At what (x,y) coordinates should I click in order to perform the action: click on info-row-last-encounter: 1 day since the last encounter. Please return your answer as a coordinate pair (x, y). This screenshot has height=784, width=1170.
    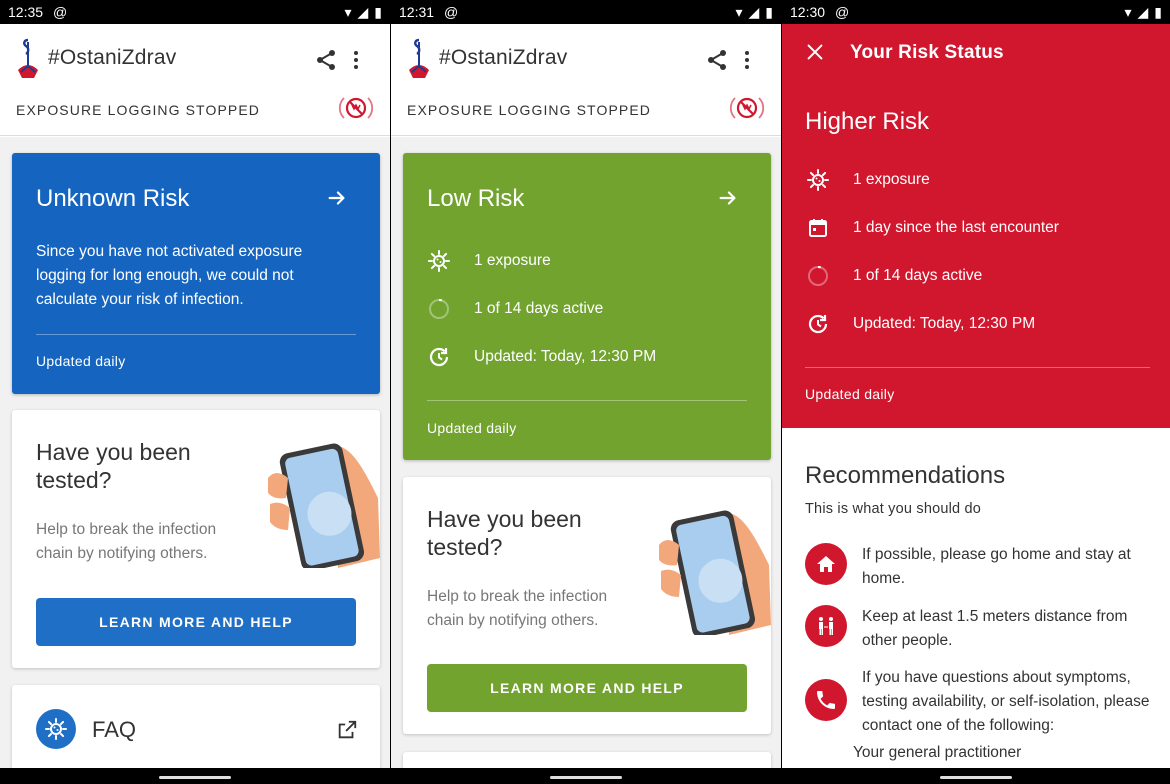
    Looking at the image, I should click on (980, 228).